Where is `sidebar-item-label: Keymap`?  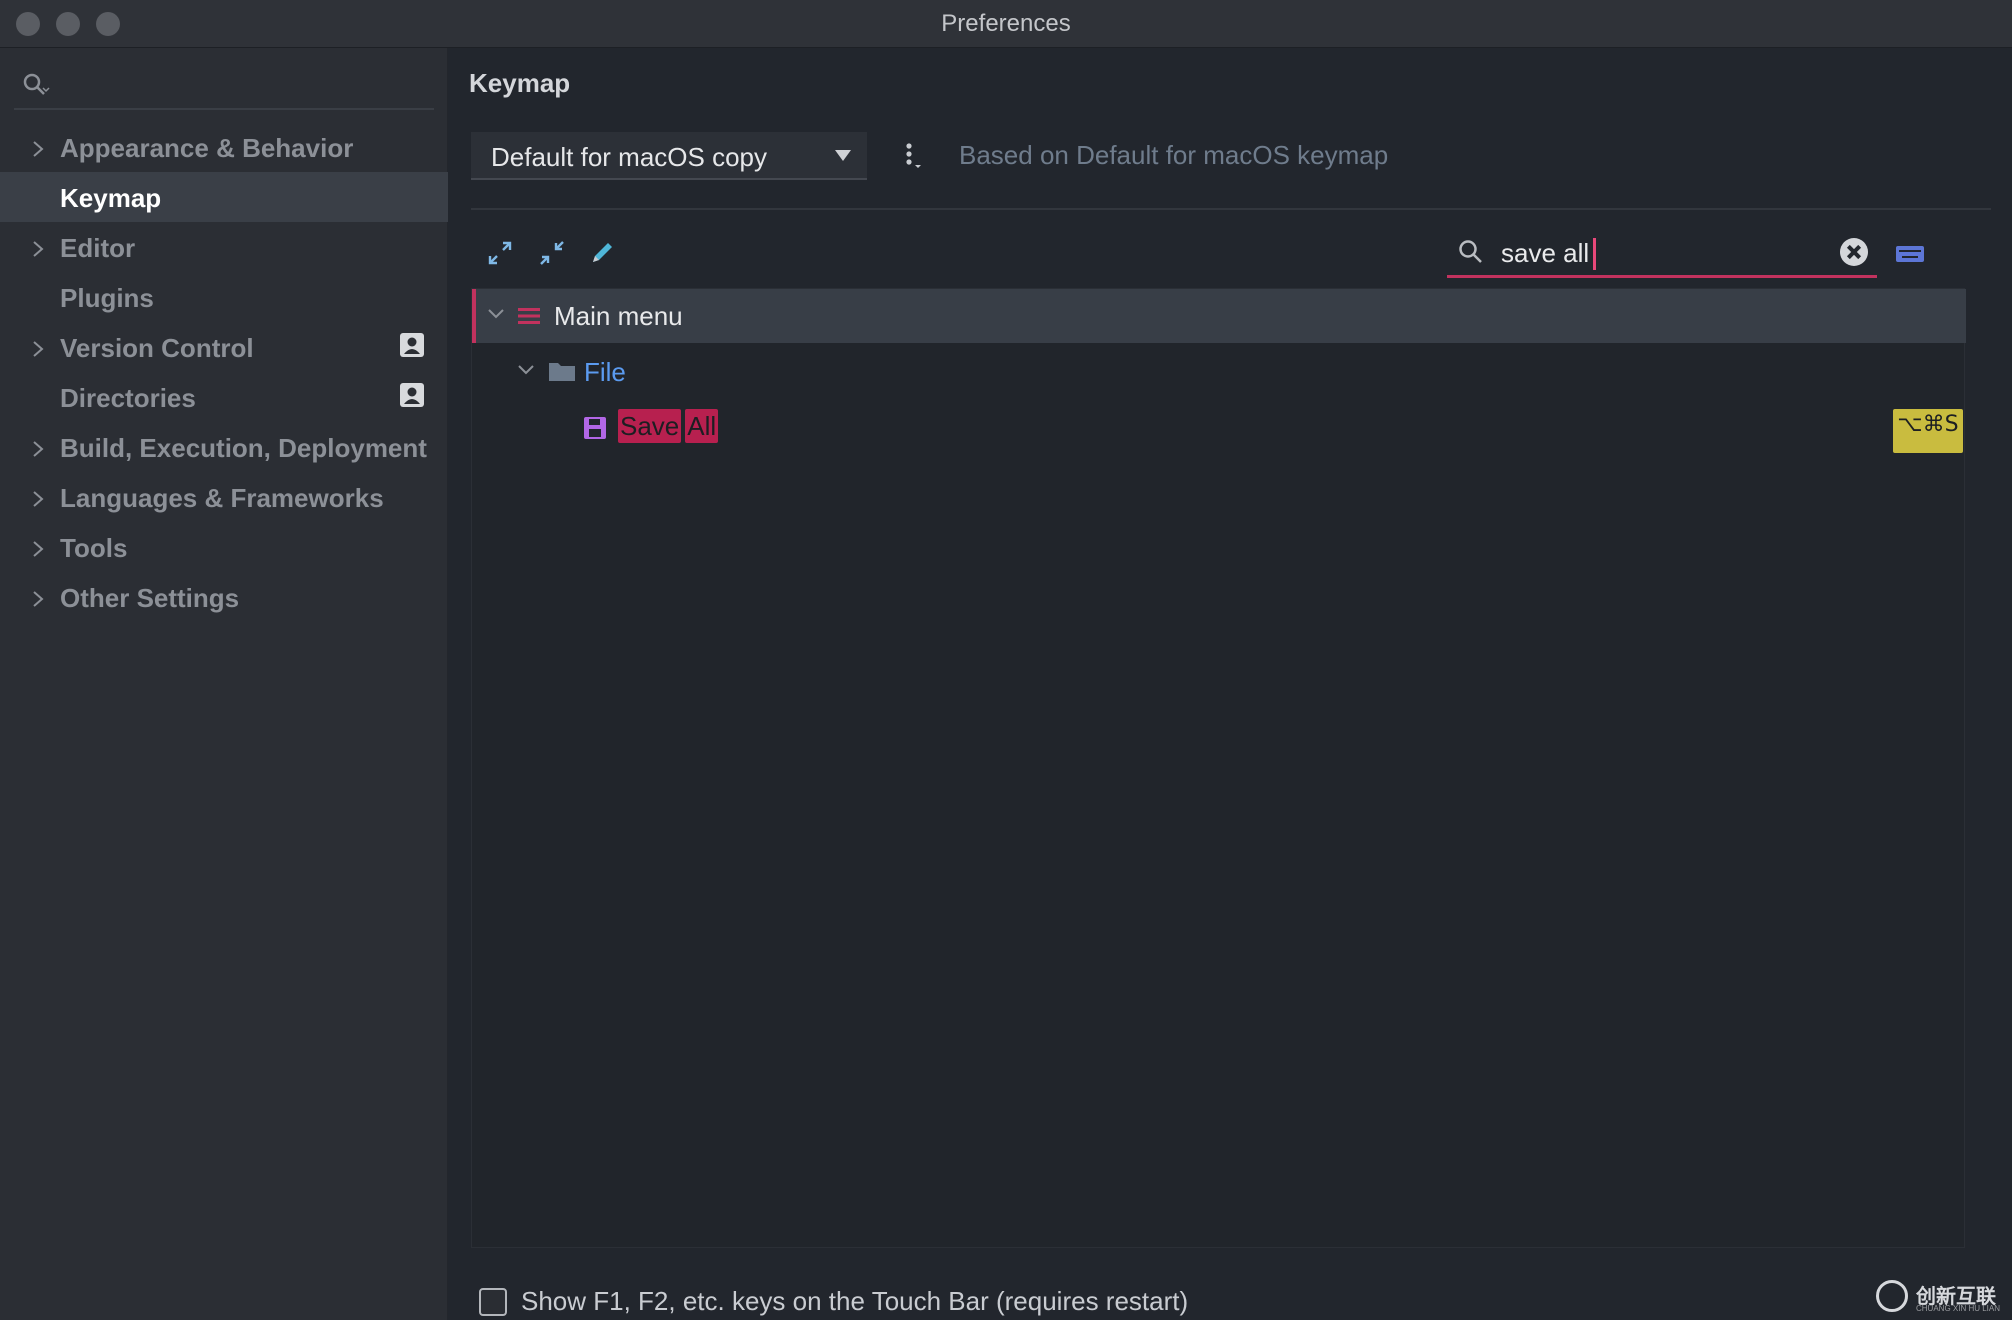 sidebar-item-label: Keymap is located at coordinates (111, 198).